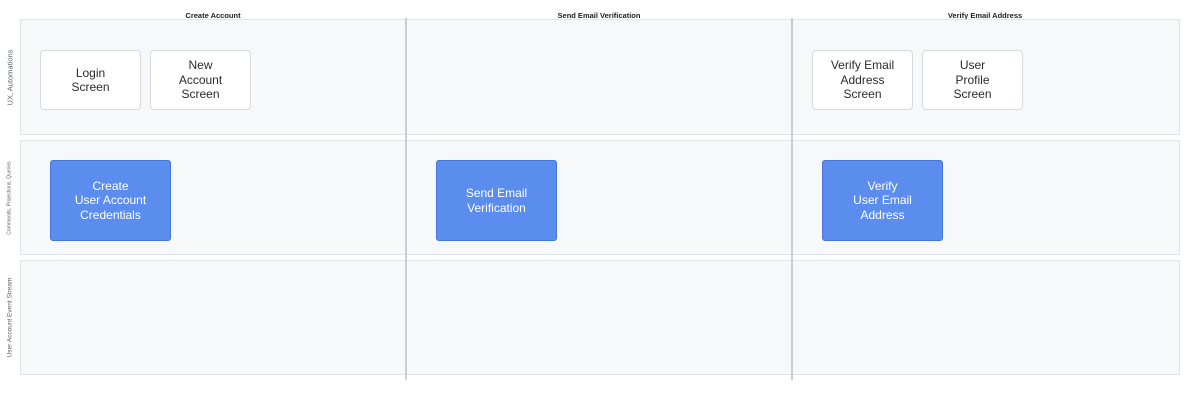 The image size is (1200, 400). What do you see at coordinates (110, 200) in the screenshot?
I see `create-user-account-credentials-command: Create User Account Credentials` at bounding box center [110, 200].